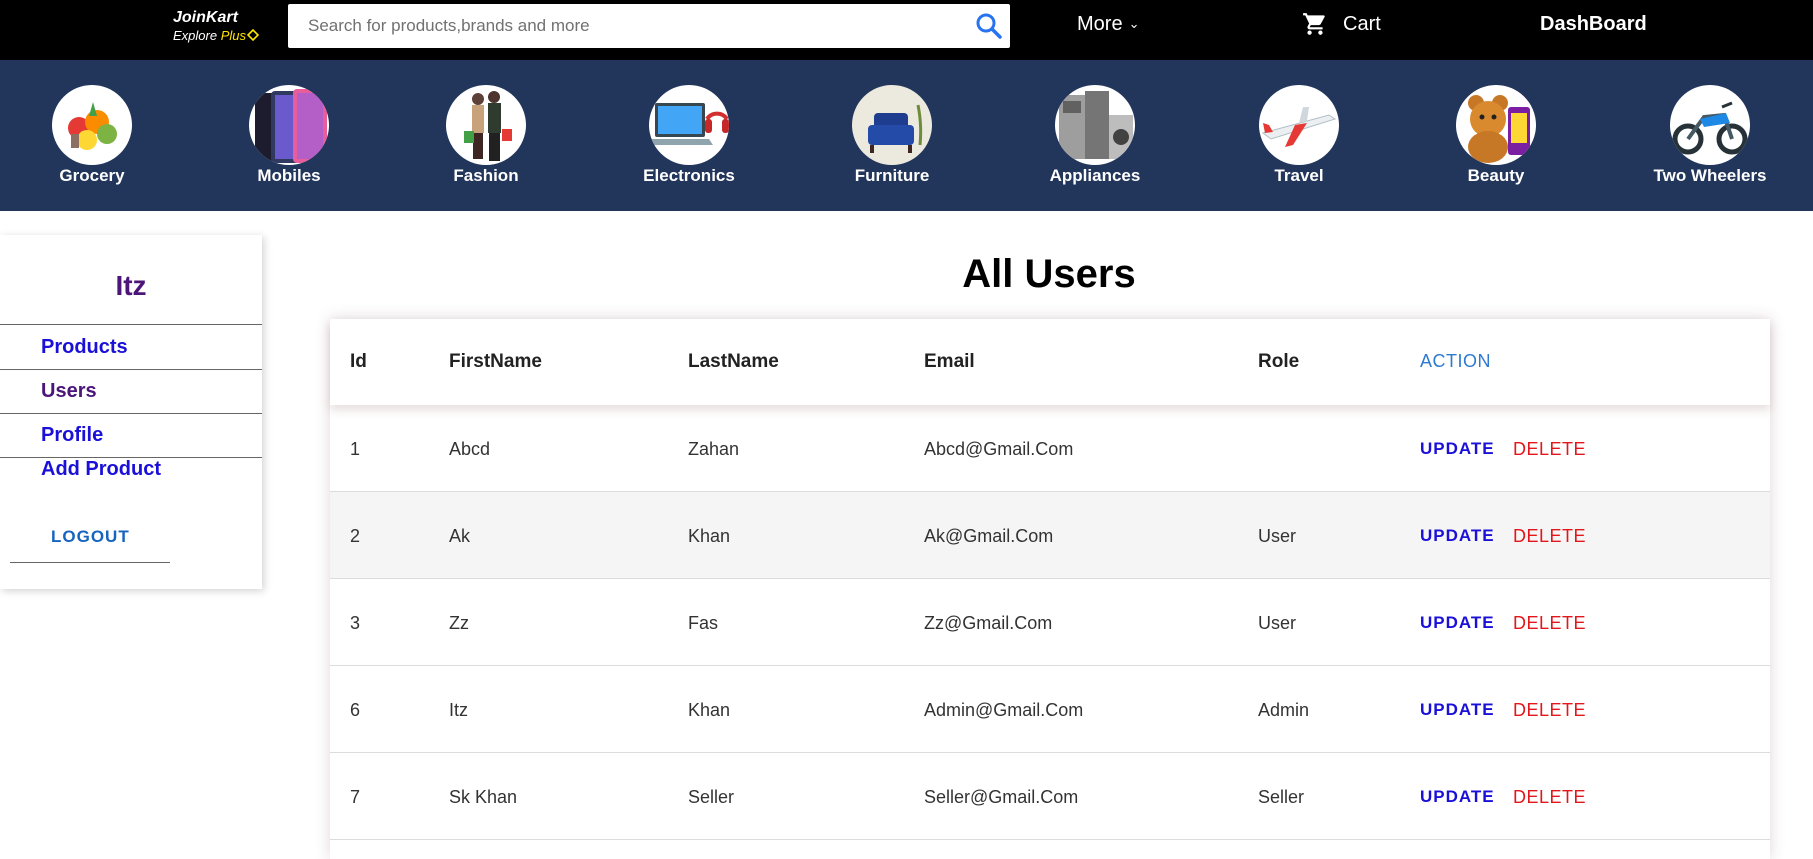 Image resolution: width=1813 pixels, height=859 pixels. I want to click on category-two-wheelers: Two Wheelers, so click(1710, 136).